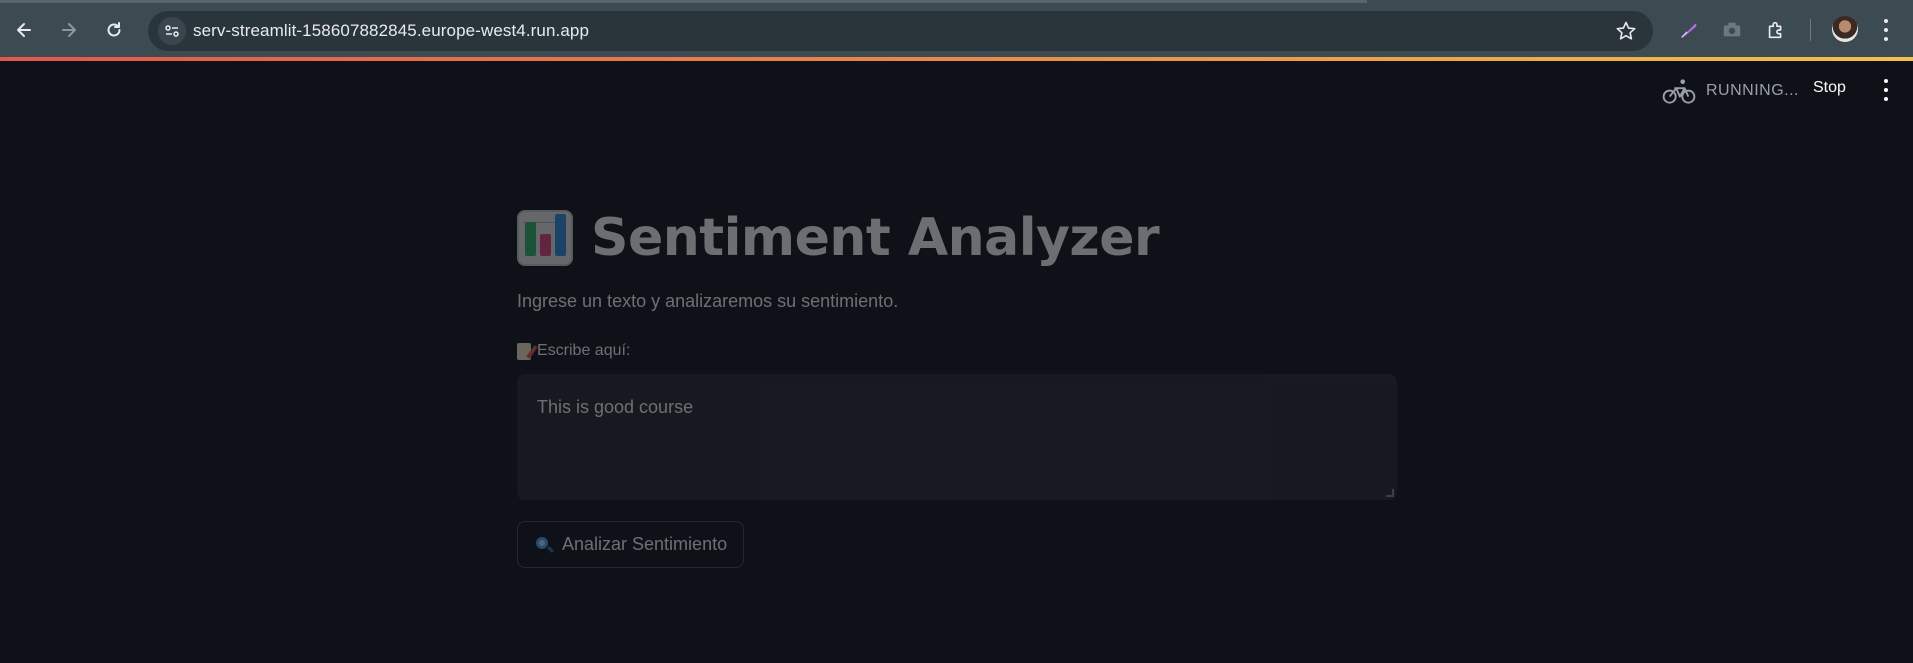 This screenshot has height=663, width=1913. Describe the element at coordinates (172, 31) in the screenshot. I see `site-info-icon` at that location.